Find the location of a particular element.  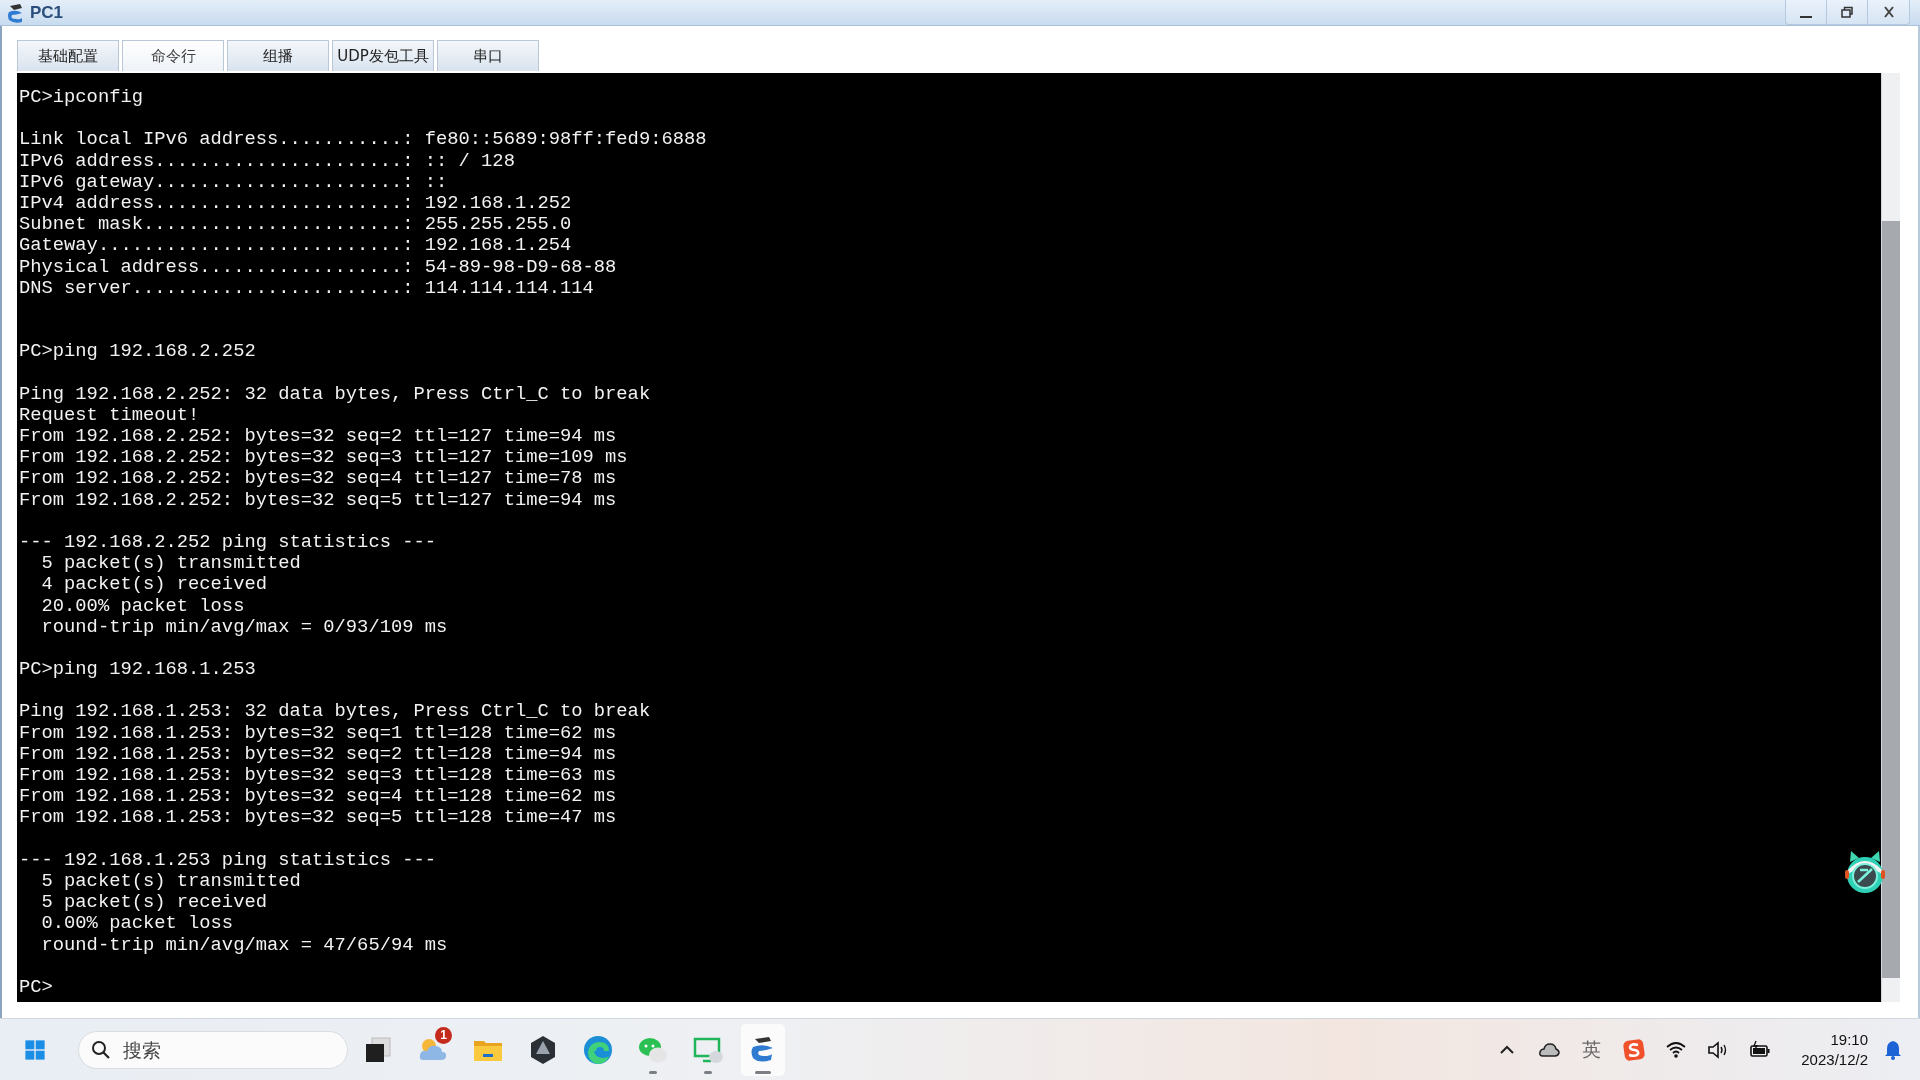

terminal-line: Request timeout! is located at coordinates (110, 415).